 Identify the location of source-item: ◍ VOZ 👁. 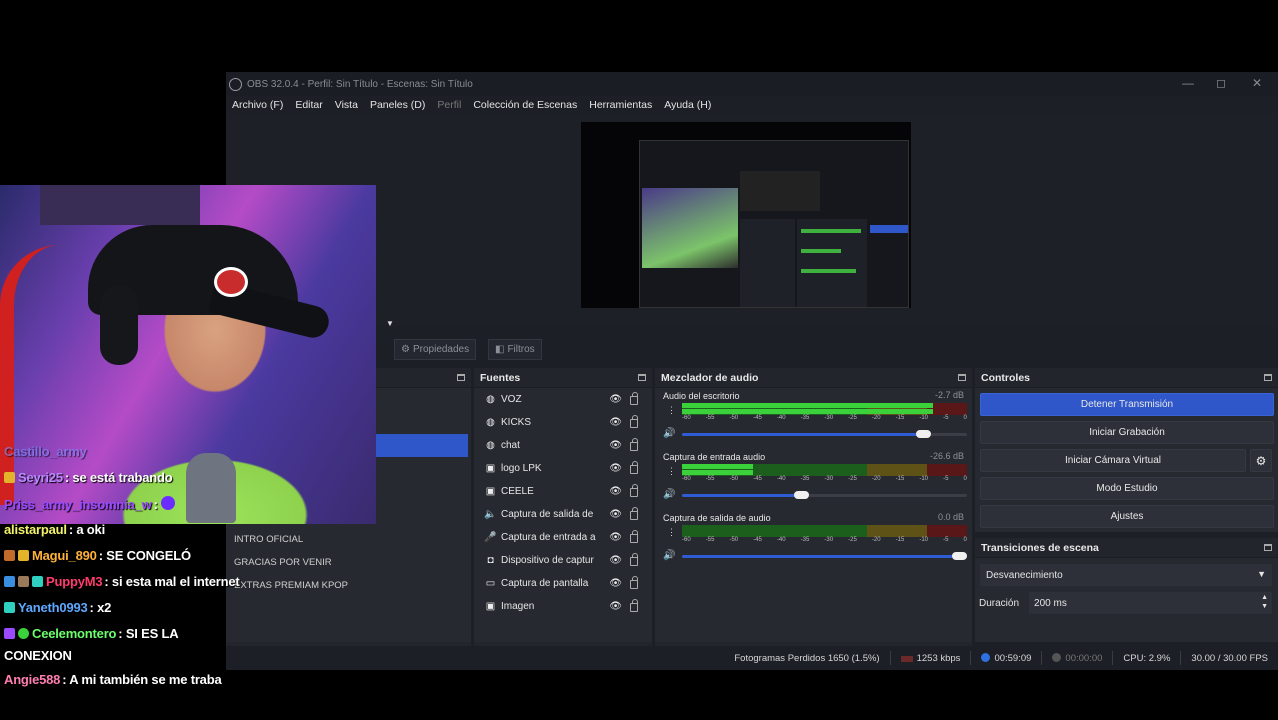
(563, 399).